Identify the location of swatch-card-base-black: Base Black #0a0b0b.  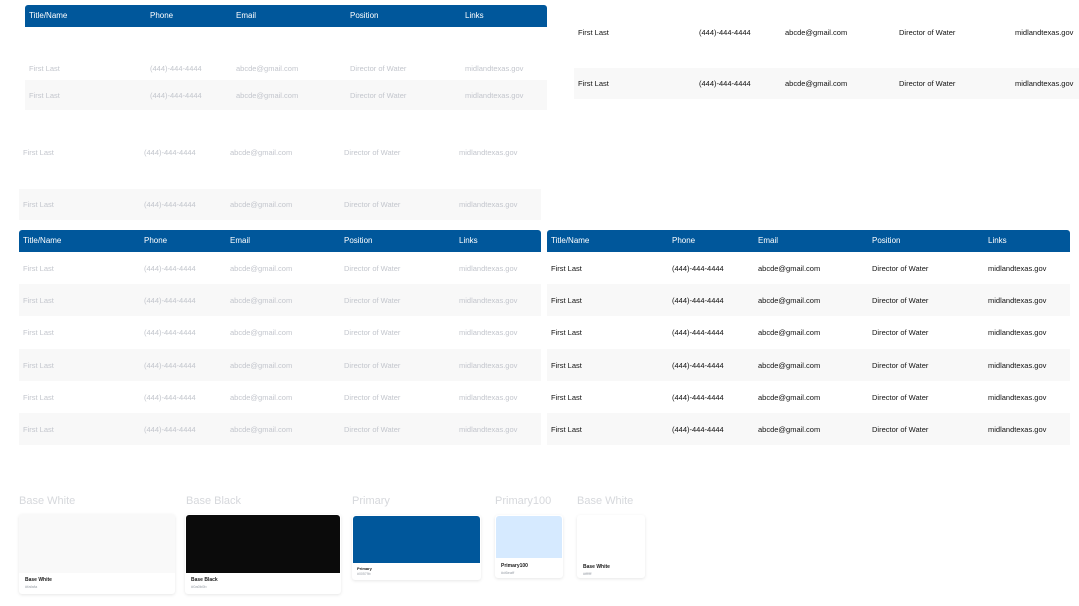
(263, 554).